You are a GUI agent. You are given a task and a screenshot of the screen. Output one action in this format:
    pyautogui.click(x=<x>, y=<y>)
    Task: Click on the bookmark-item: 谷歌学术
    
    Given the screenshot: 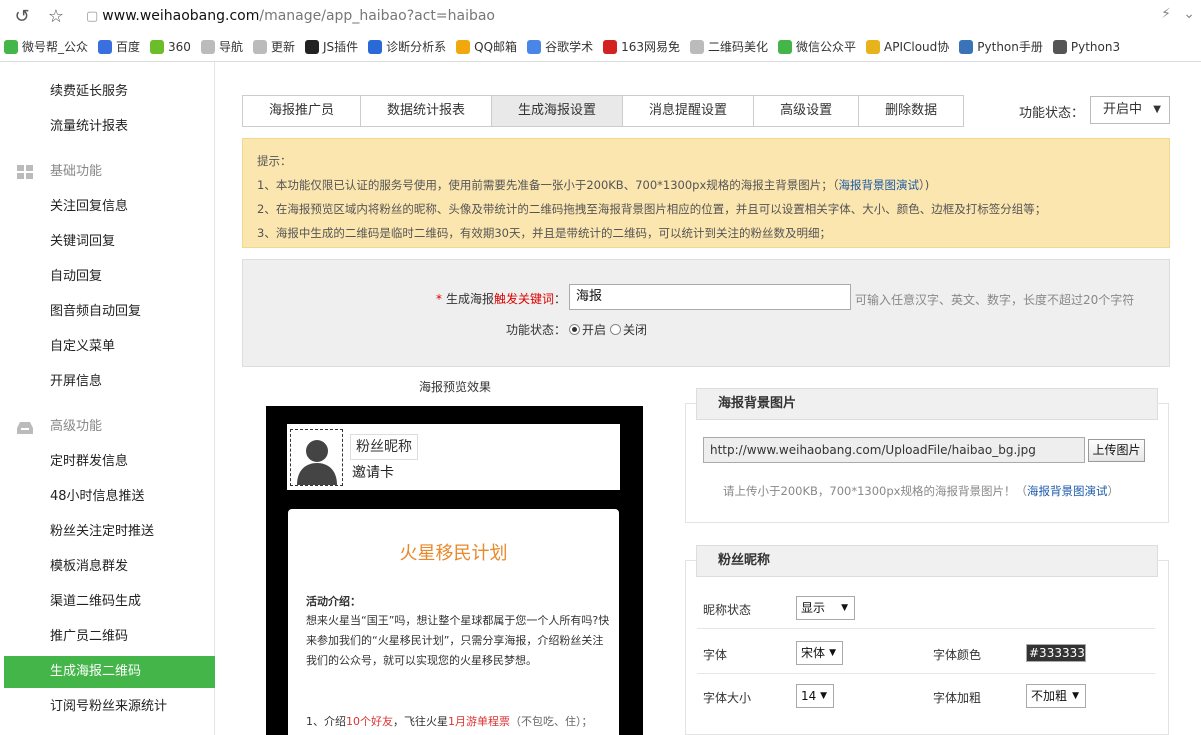 What is the action you would take?
    pyautogui.click(x=560, y=46)
    